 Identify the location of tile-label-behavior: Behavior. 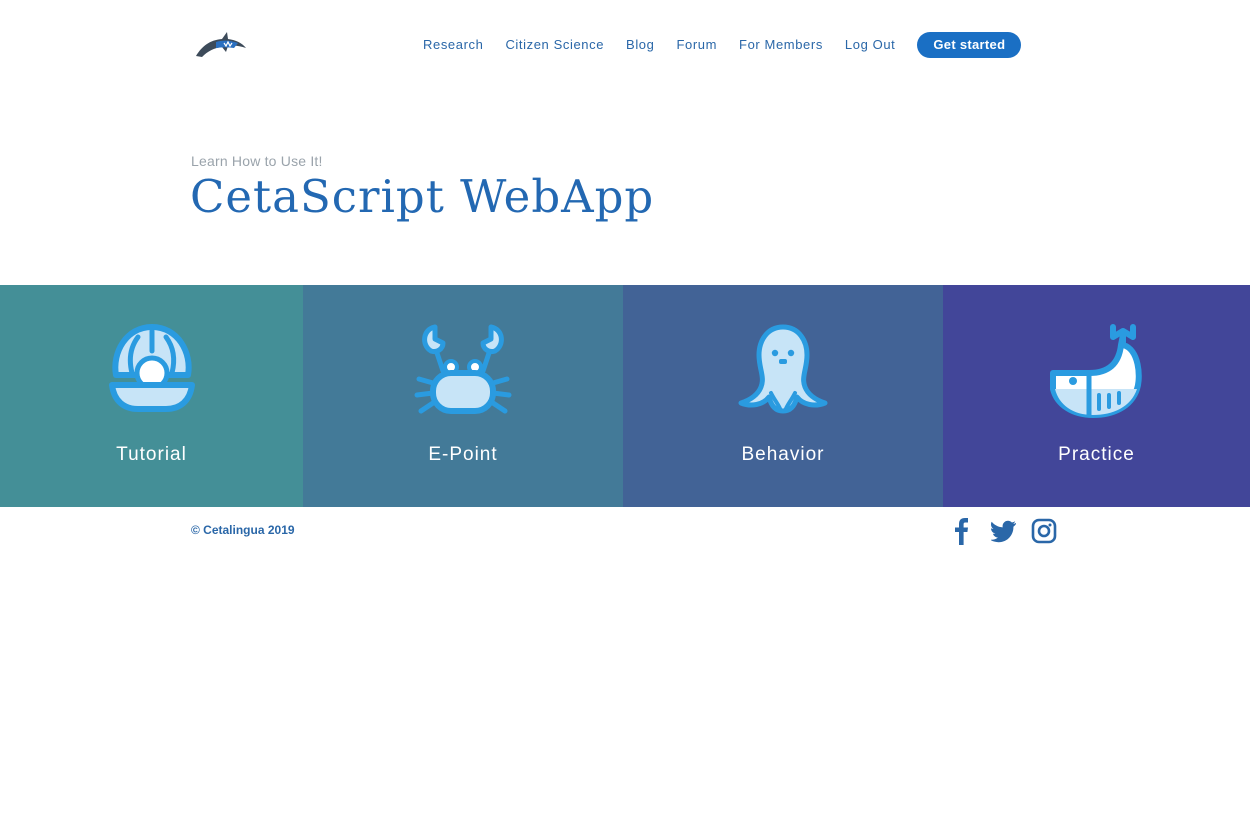
(783, 454).